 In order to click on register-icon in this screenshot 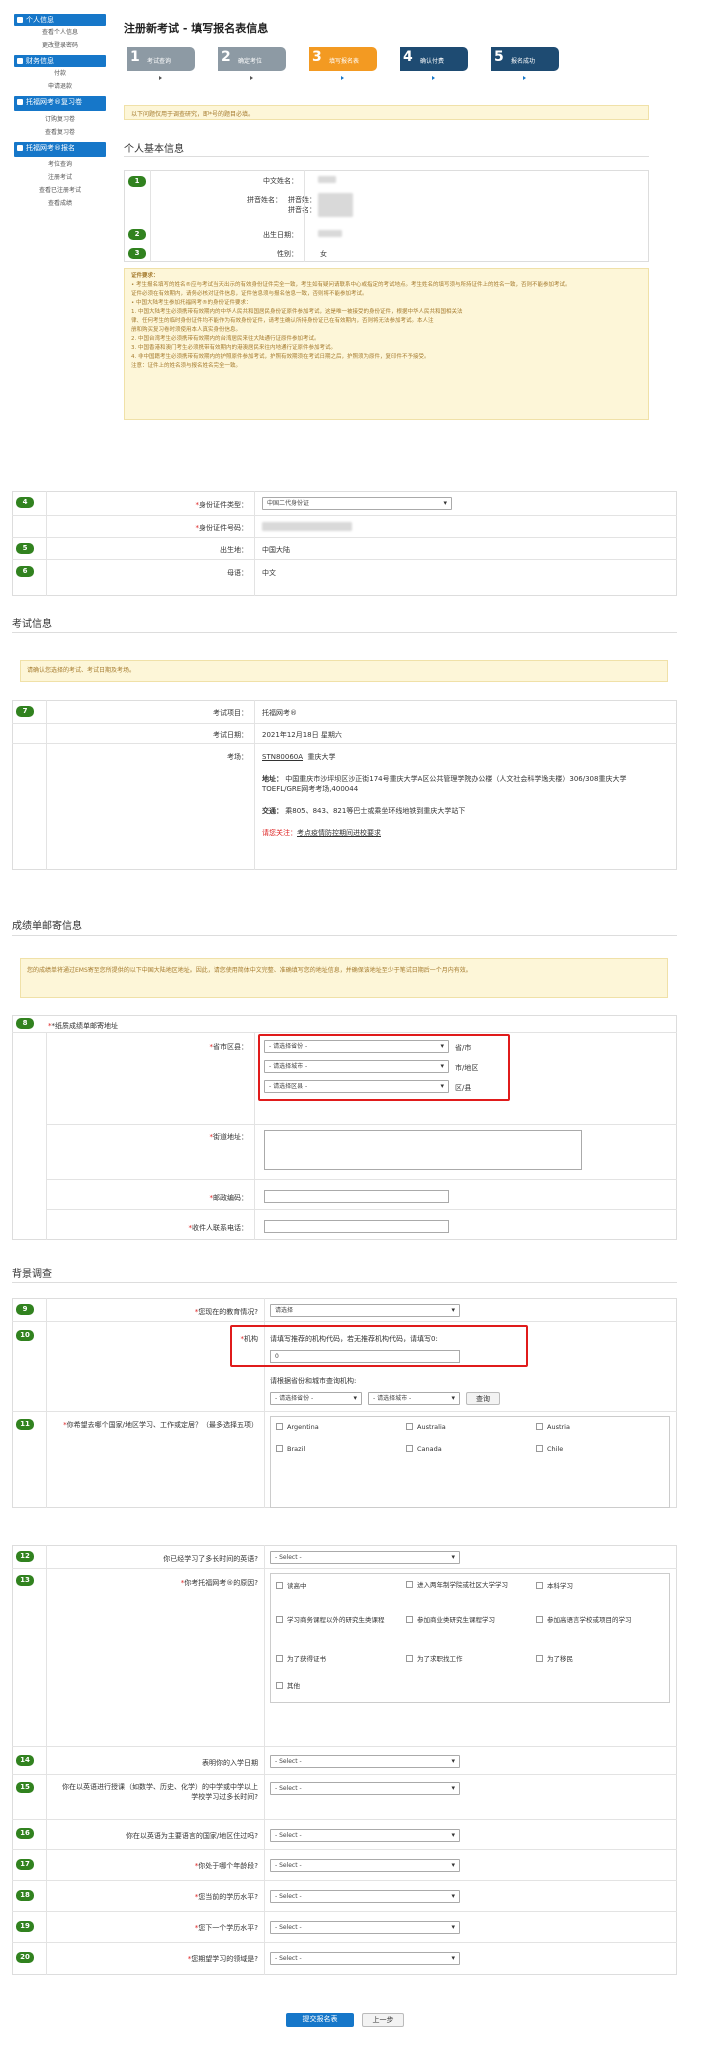, I will do `click(20, 148)`.